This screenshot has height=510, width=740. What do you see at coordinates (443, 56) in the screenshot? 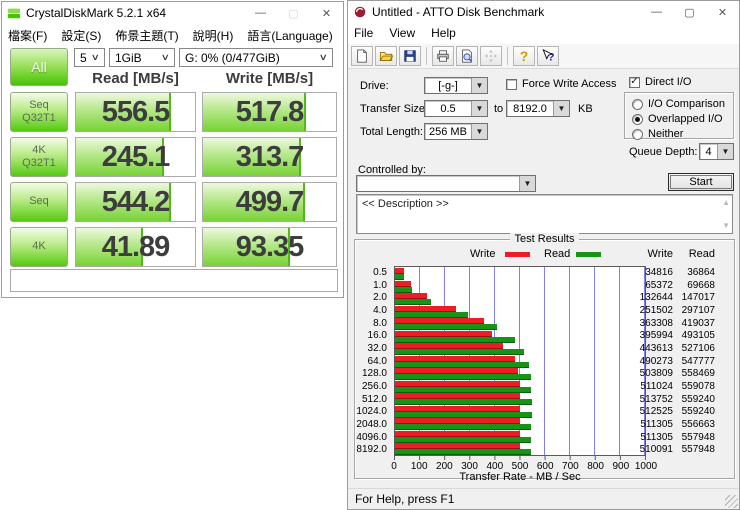
I see `print-button` at bounding box center [443, 56].